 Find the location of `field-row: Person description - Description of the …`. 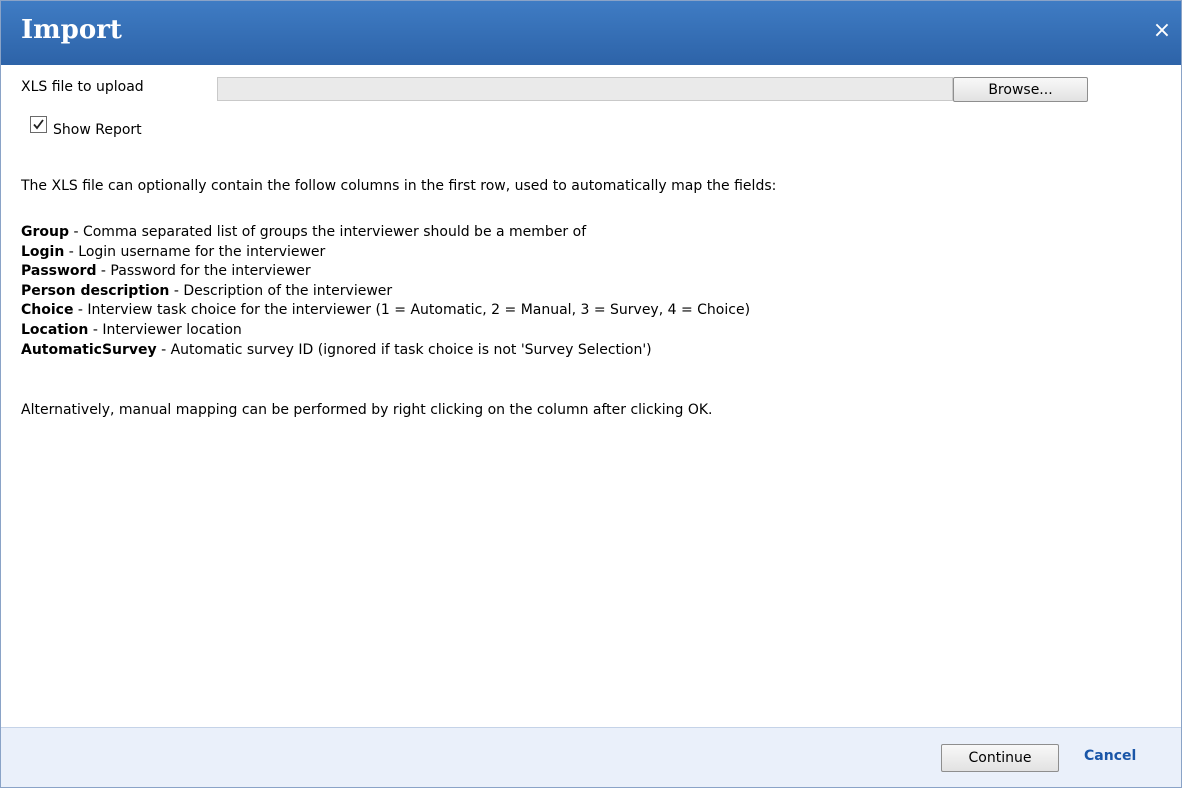

field-row: Person description - Description of the … is located at coordinates (385, 292).